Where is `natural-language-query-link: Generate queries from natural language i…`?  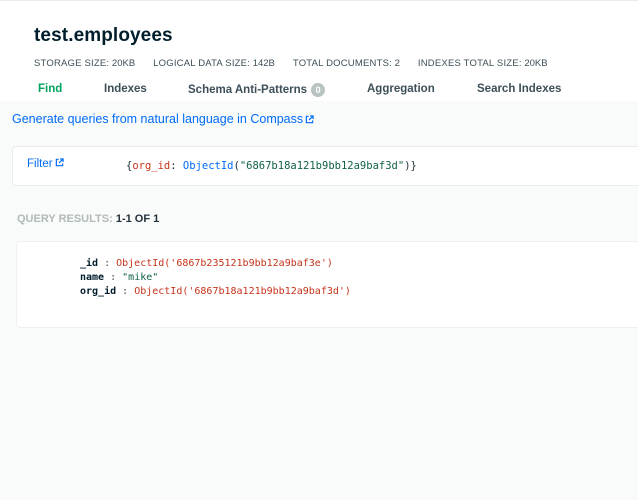
natural-language-query-link: Generate queries from natural language i… is located at coordinates (163, 119).